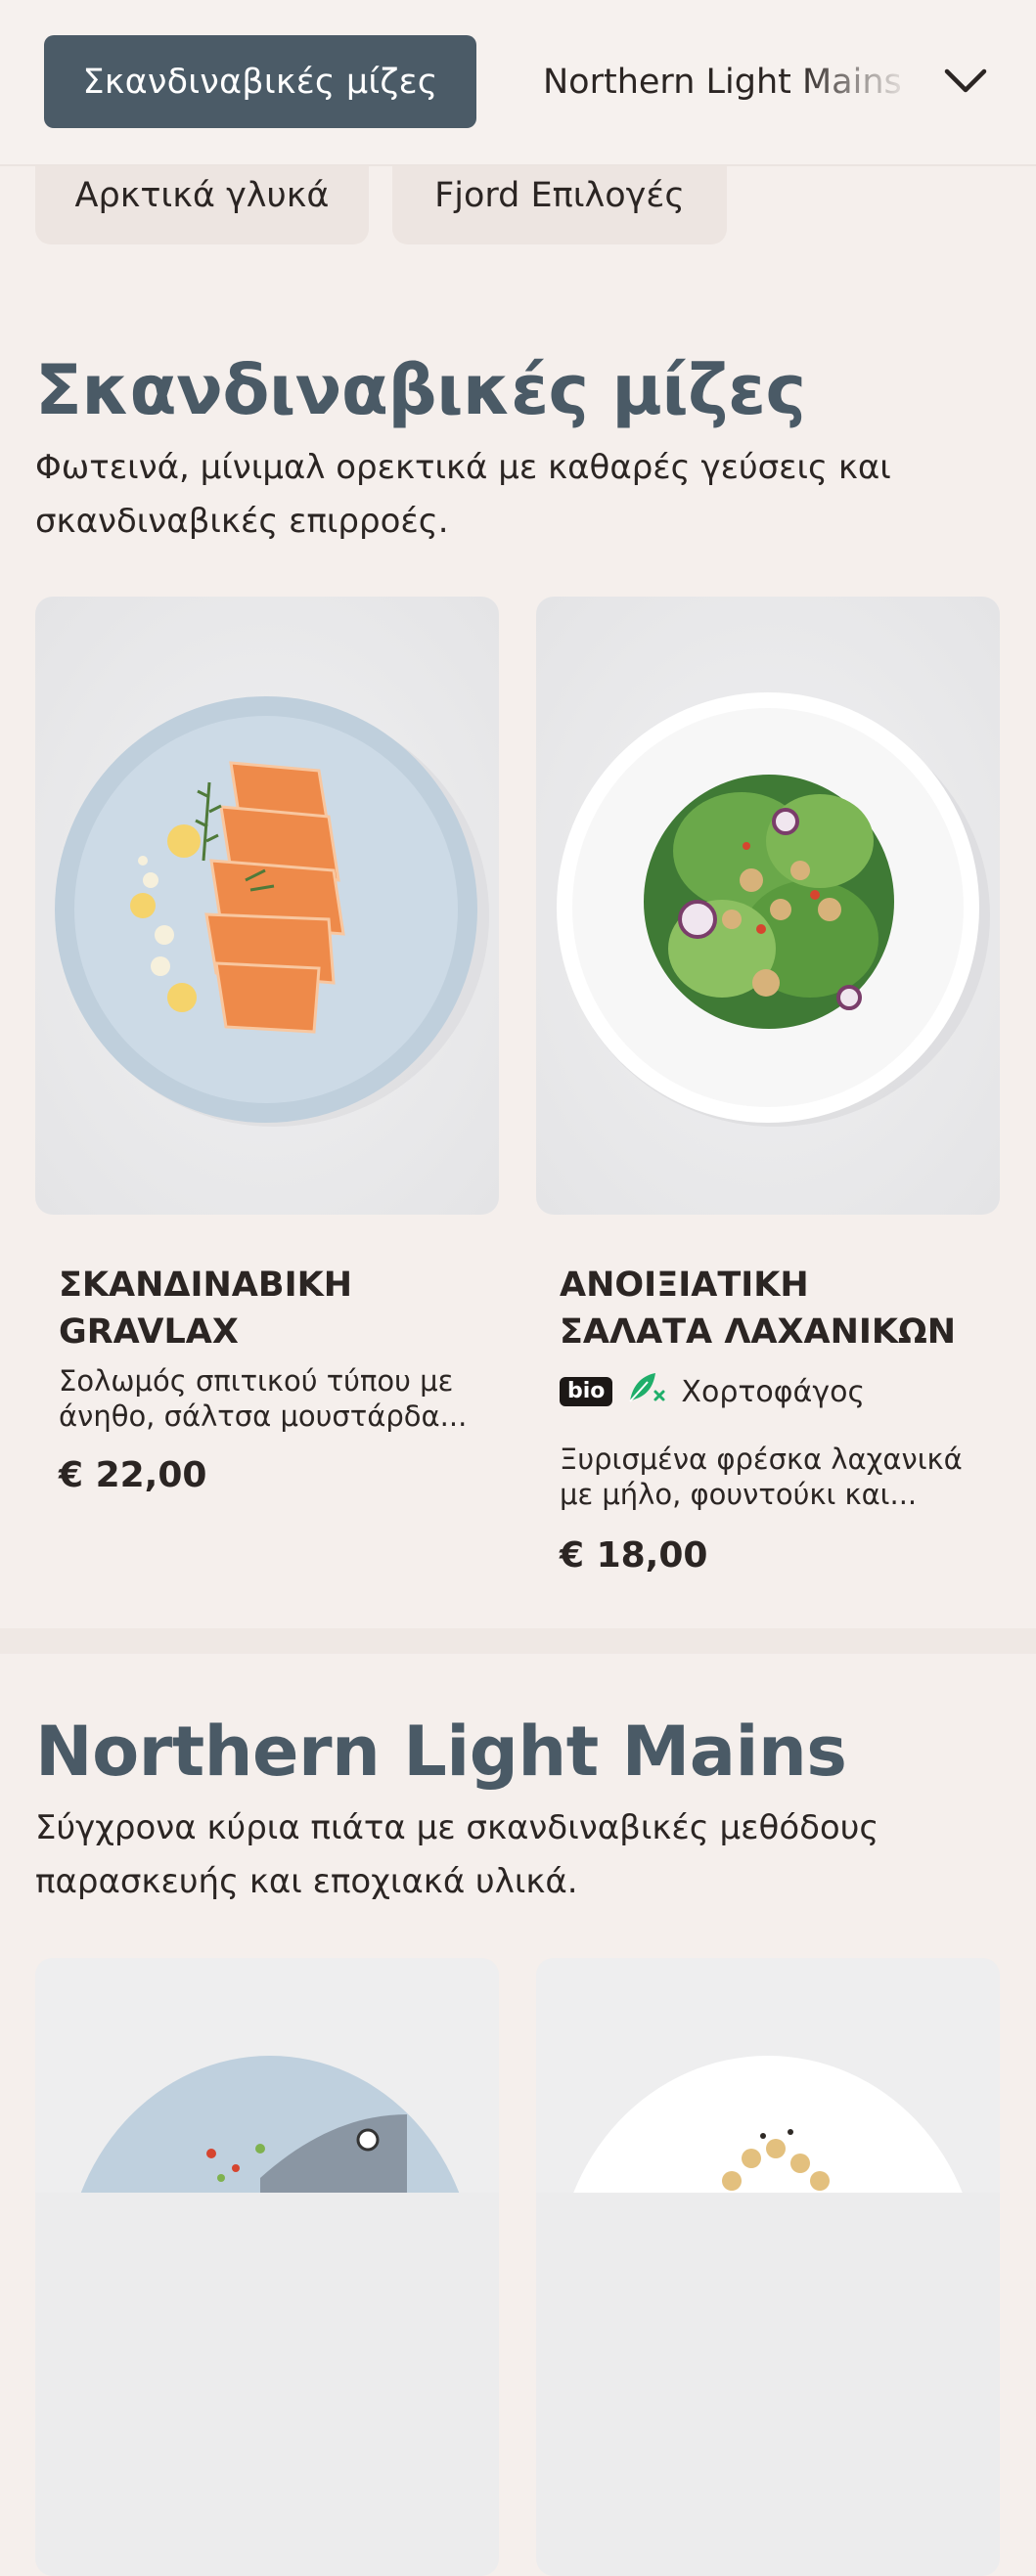 The width and height of the screenshot is (1036, 2576). I want to click on section-divider, so click(518, 1641).